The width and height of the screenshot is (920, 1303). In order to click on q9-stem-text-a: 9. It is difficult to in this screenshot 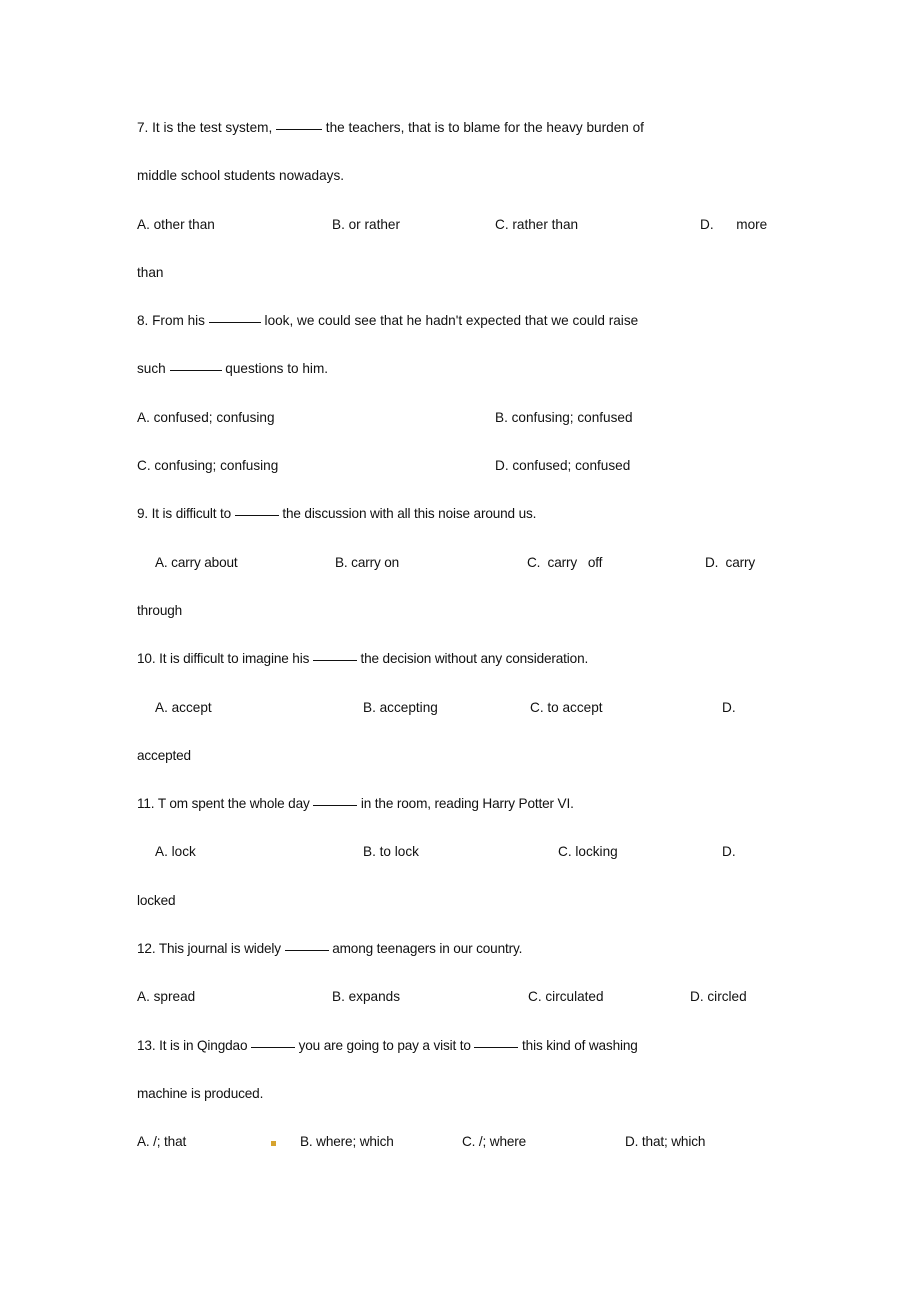, I will do `click(186, 514)`.